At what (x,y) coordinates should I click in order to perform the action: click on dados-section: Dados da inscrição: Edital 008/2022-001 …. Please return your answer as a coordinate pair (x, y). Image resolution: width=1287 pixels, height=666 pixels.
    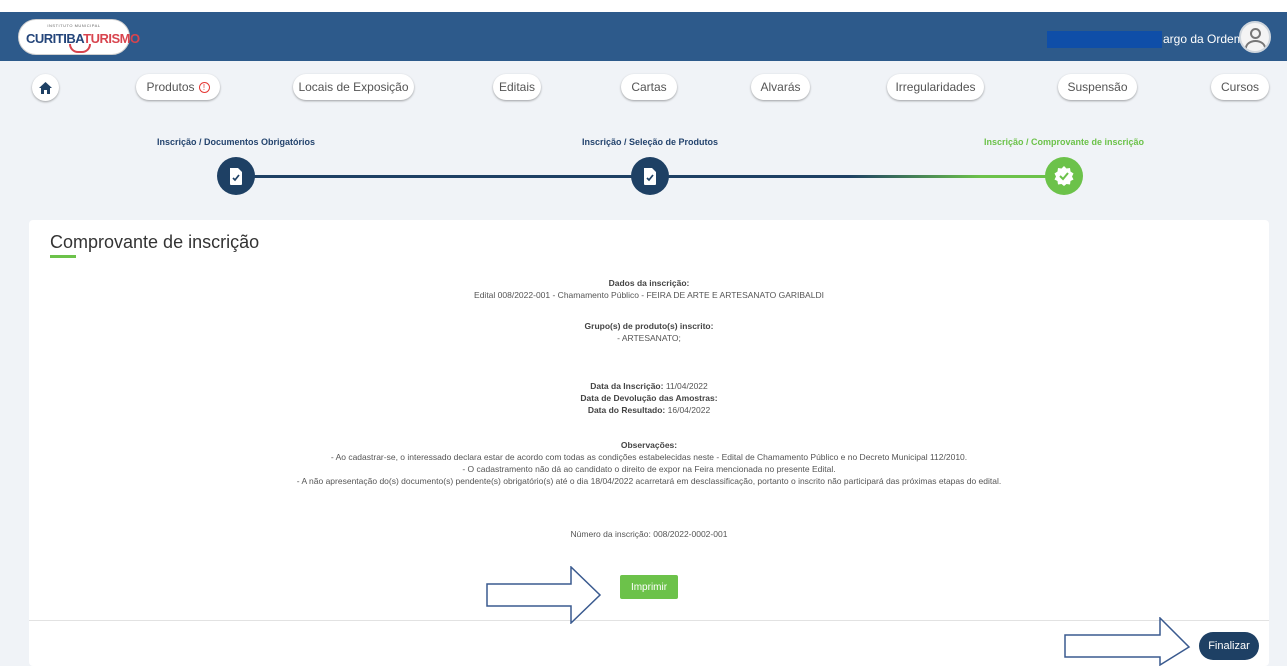
    Looking at the image, I should click on (649, 289).